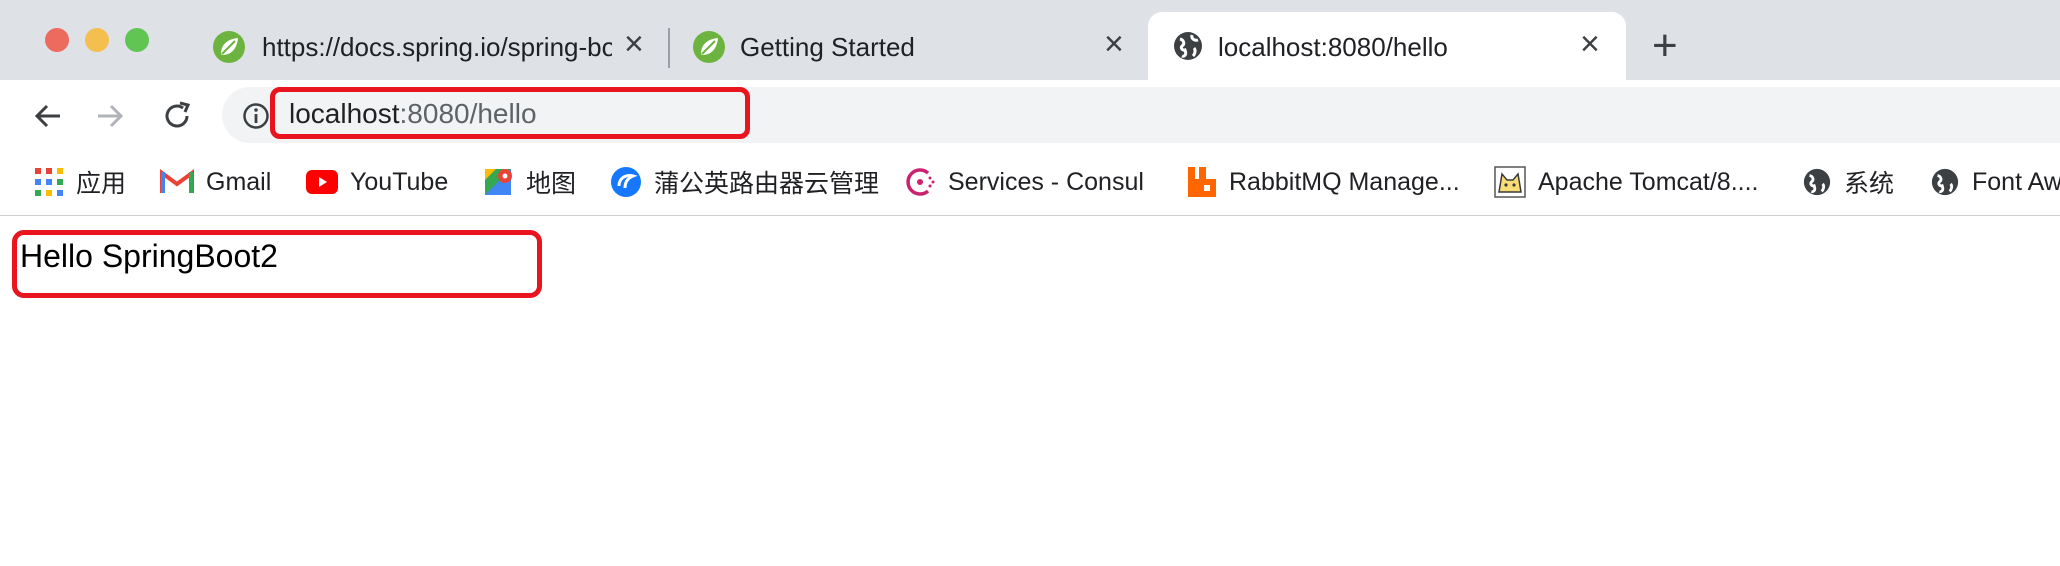  What do you see at coordinates (399, 181) in the screenshot?
I see `bookmark-label: YouTube` at bounding box center [399, 181].